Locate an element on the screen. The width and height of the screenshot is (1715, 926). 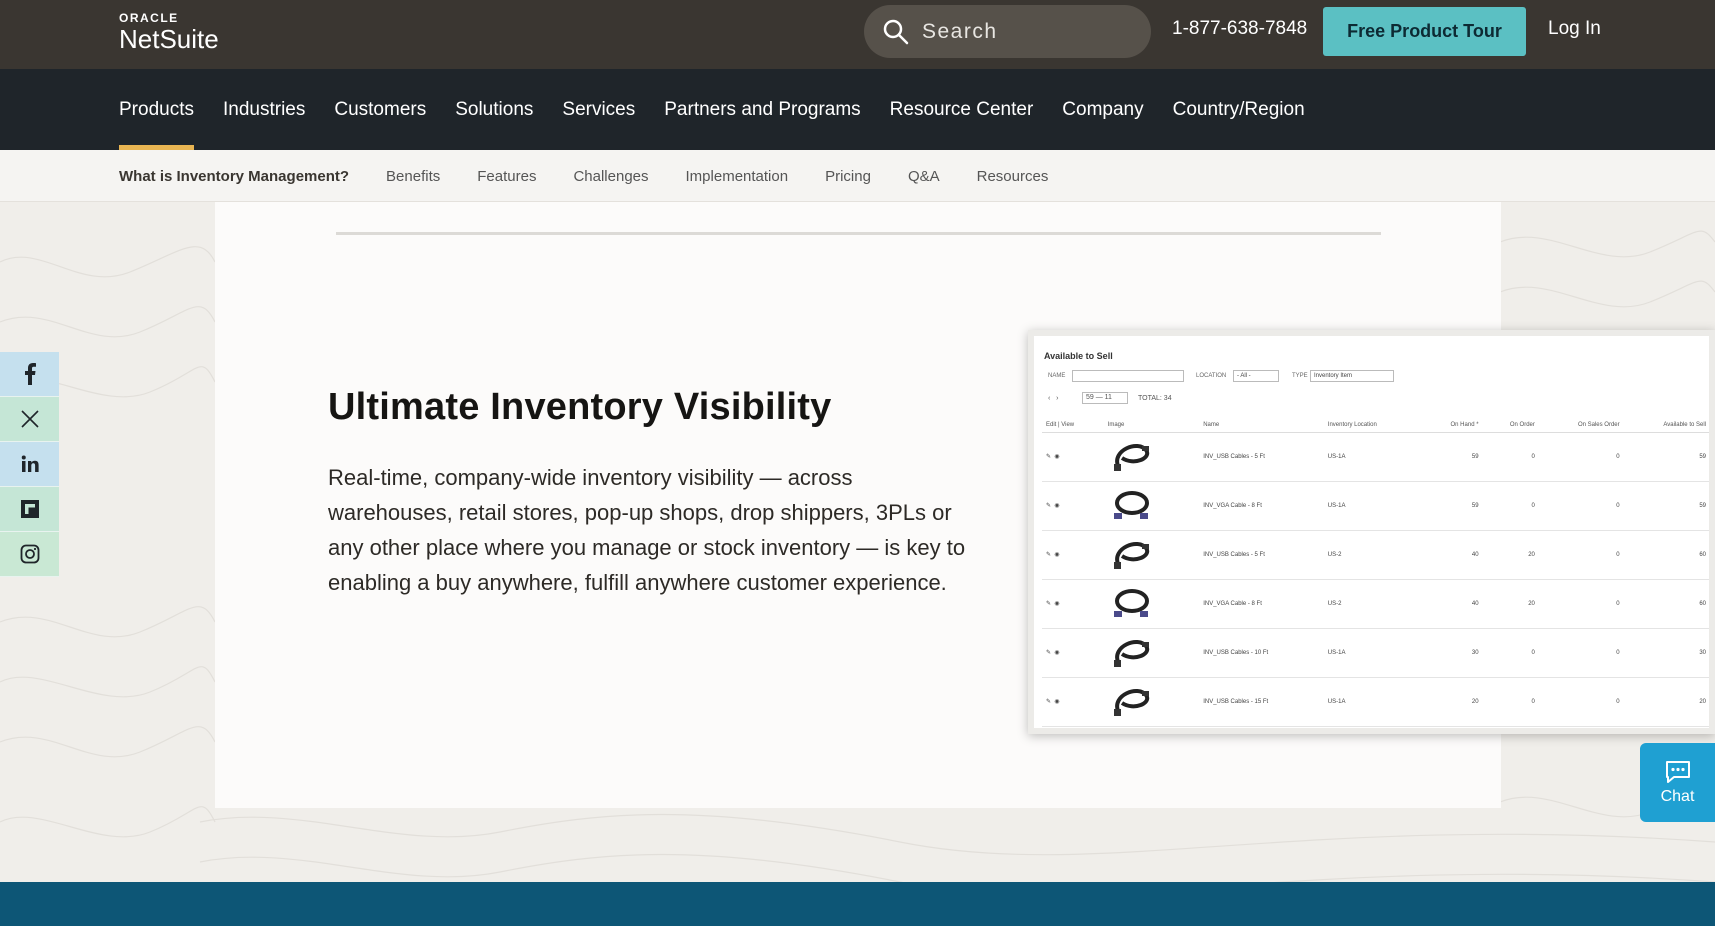
available-cell: 20 is located at coordinates (1666, 702).